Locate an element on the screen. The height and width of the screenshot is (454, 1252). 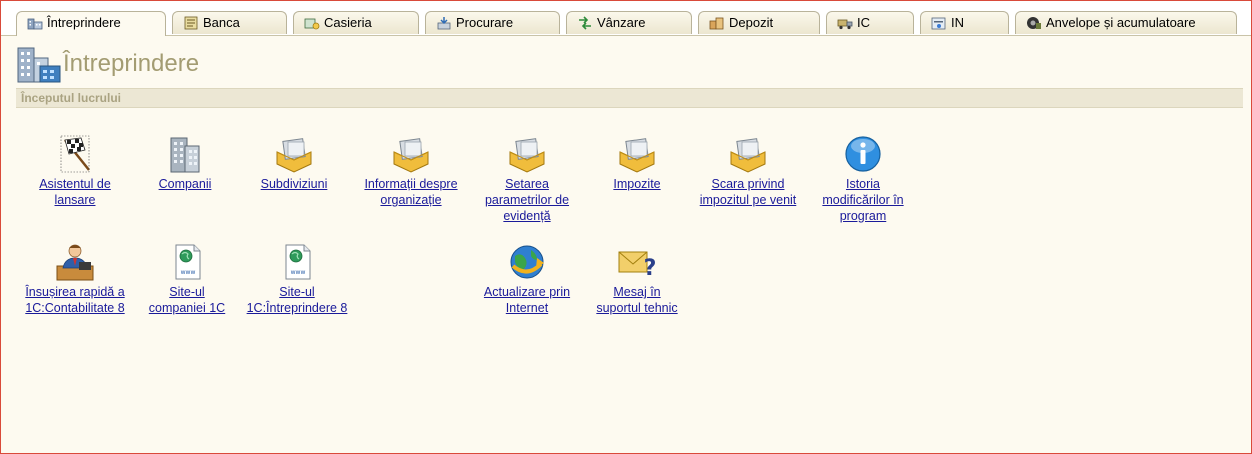
section-title: Începutul lucrului is located at coordinates (71, 98).